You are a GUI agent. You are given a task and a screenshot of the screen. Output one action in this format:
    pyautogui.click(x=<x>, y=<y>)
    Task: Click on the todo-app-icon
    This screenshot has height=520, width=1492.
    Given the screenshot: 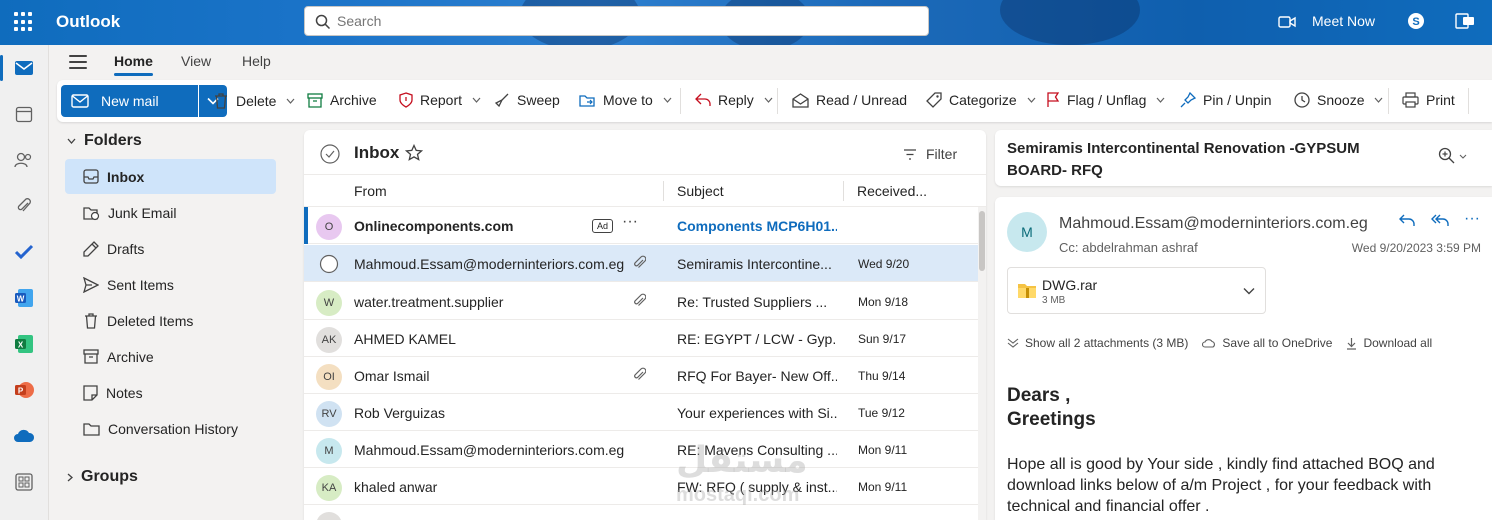 What is the action you would take?
    pyautogui.click(x=24, y=252)
    